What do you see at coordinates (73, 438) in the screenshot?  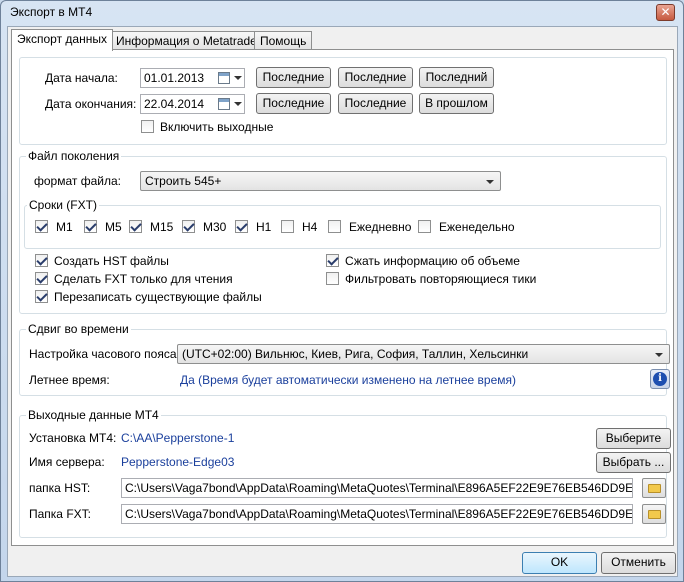 I see `mt4-install-label: Установка МТ4:` at bounding box center [73, 438].